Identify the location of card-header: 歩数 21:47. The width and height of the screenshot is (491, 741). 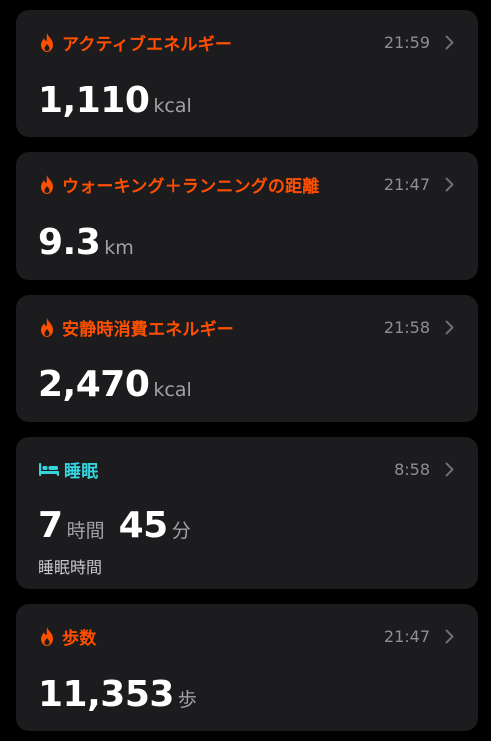
(247, 636).